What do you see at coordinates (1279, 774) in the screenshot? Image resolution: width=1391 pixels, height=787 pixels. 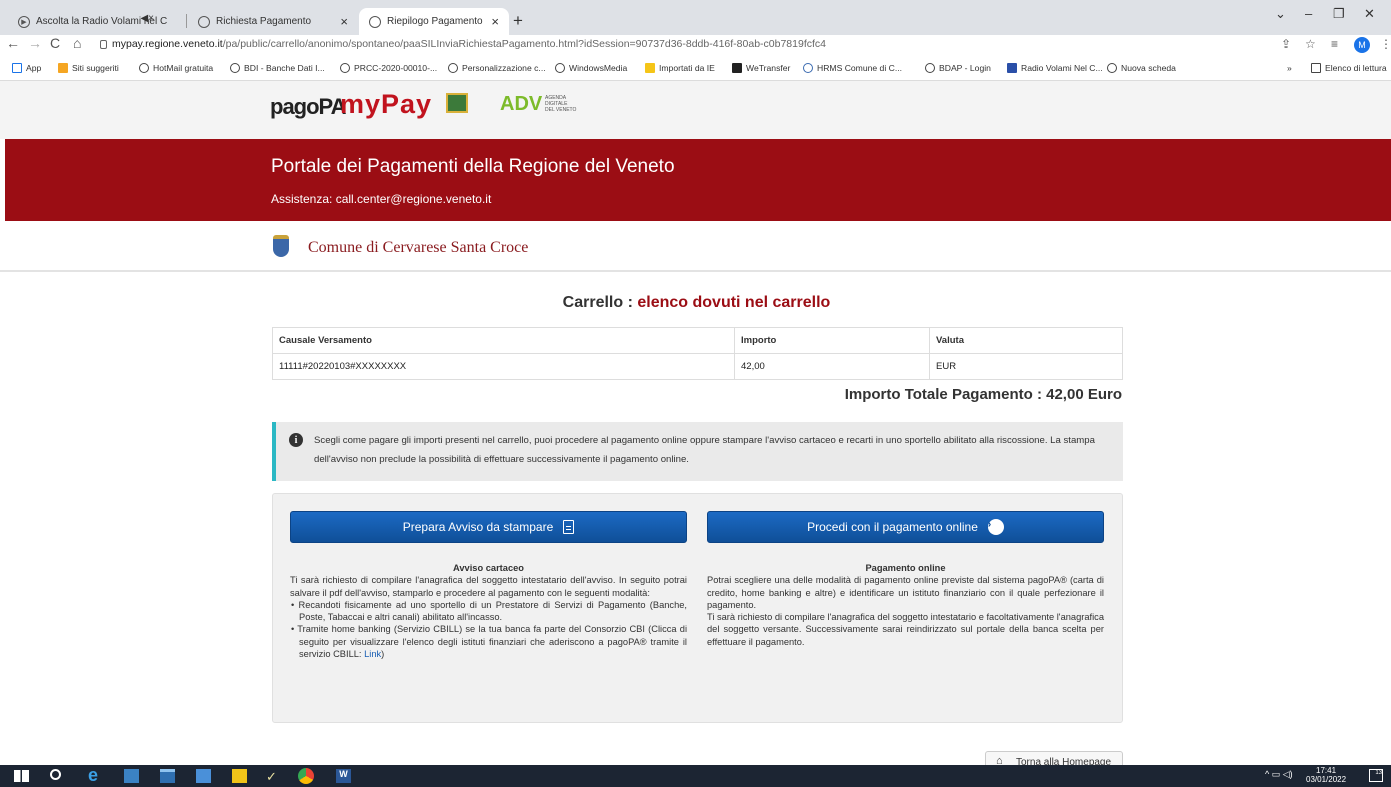 I see `system-tray-icons: ^ ▭ ◁)` at bounding box center [1279, 774].